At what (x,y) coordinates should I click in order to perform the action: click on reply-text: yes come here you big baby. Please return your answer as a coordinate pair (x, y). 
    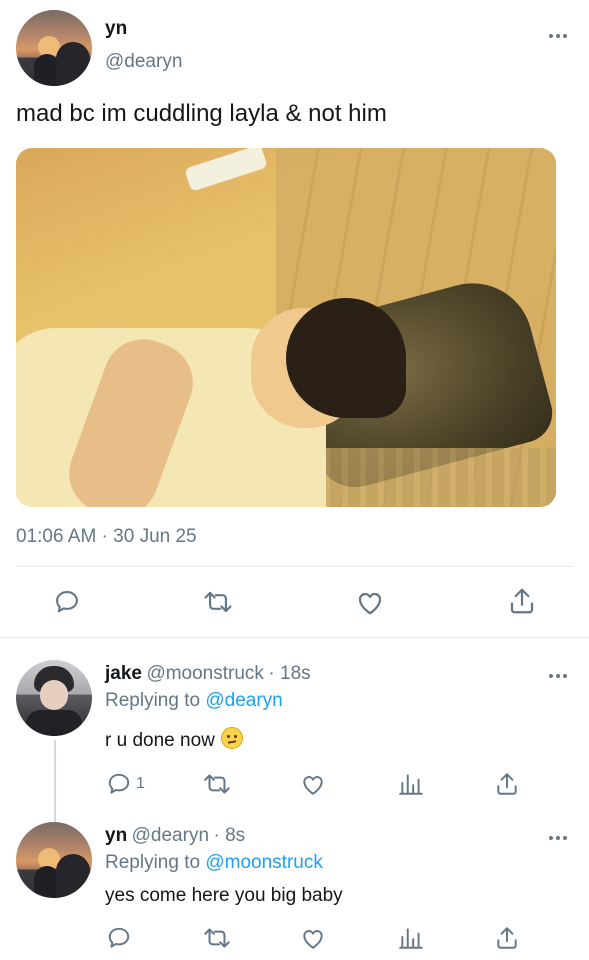
    Looking at the image, I should click on (224, 895).